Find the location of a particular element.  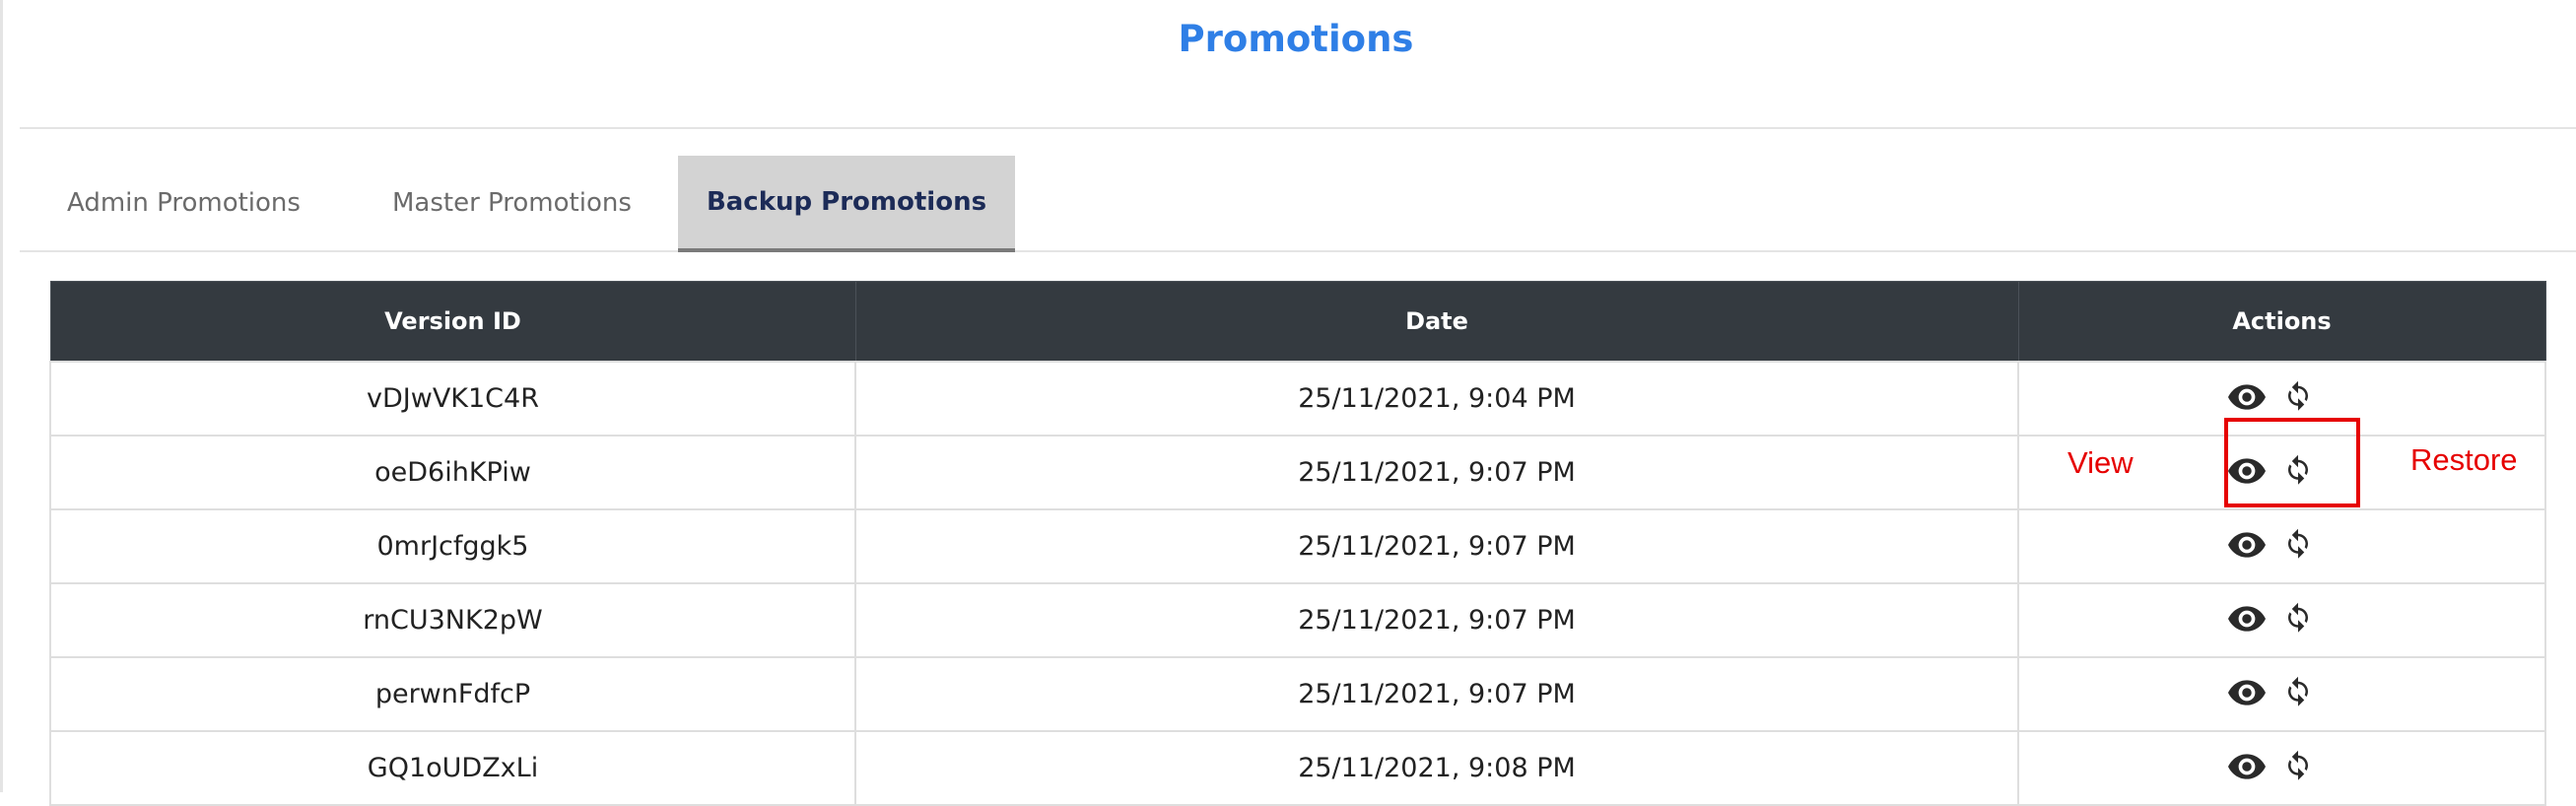

table-row: oeD6ihKPiw 25/11/2021, 9:07 PM is located at coordinates (1297, 472).